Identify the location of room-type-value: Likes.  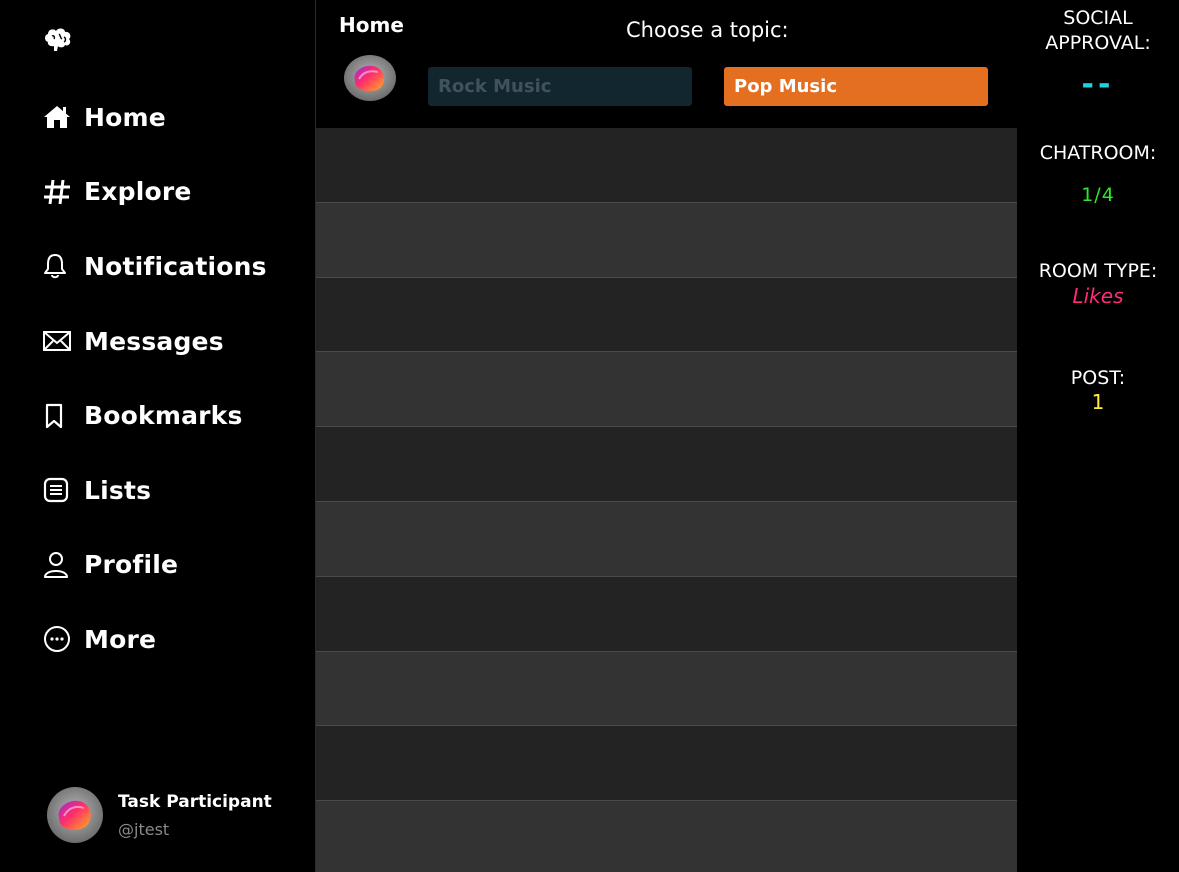
(1098, 296).